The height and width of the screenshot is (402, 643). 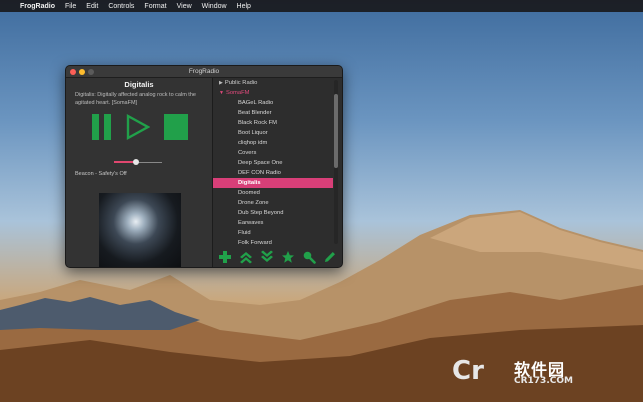 What do you see at coordinates (92, 6) in the screenshot?
I see `menu-edit: Edit` at bounding box center [92, 6].